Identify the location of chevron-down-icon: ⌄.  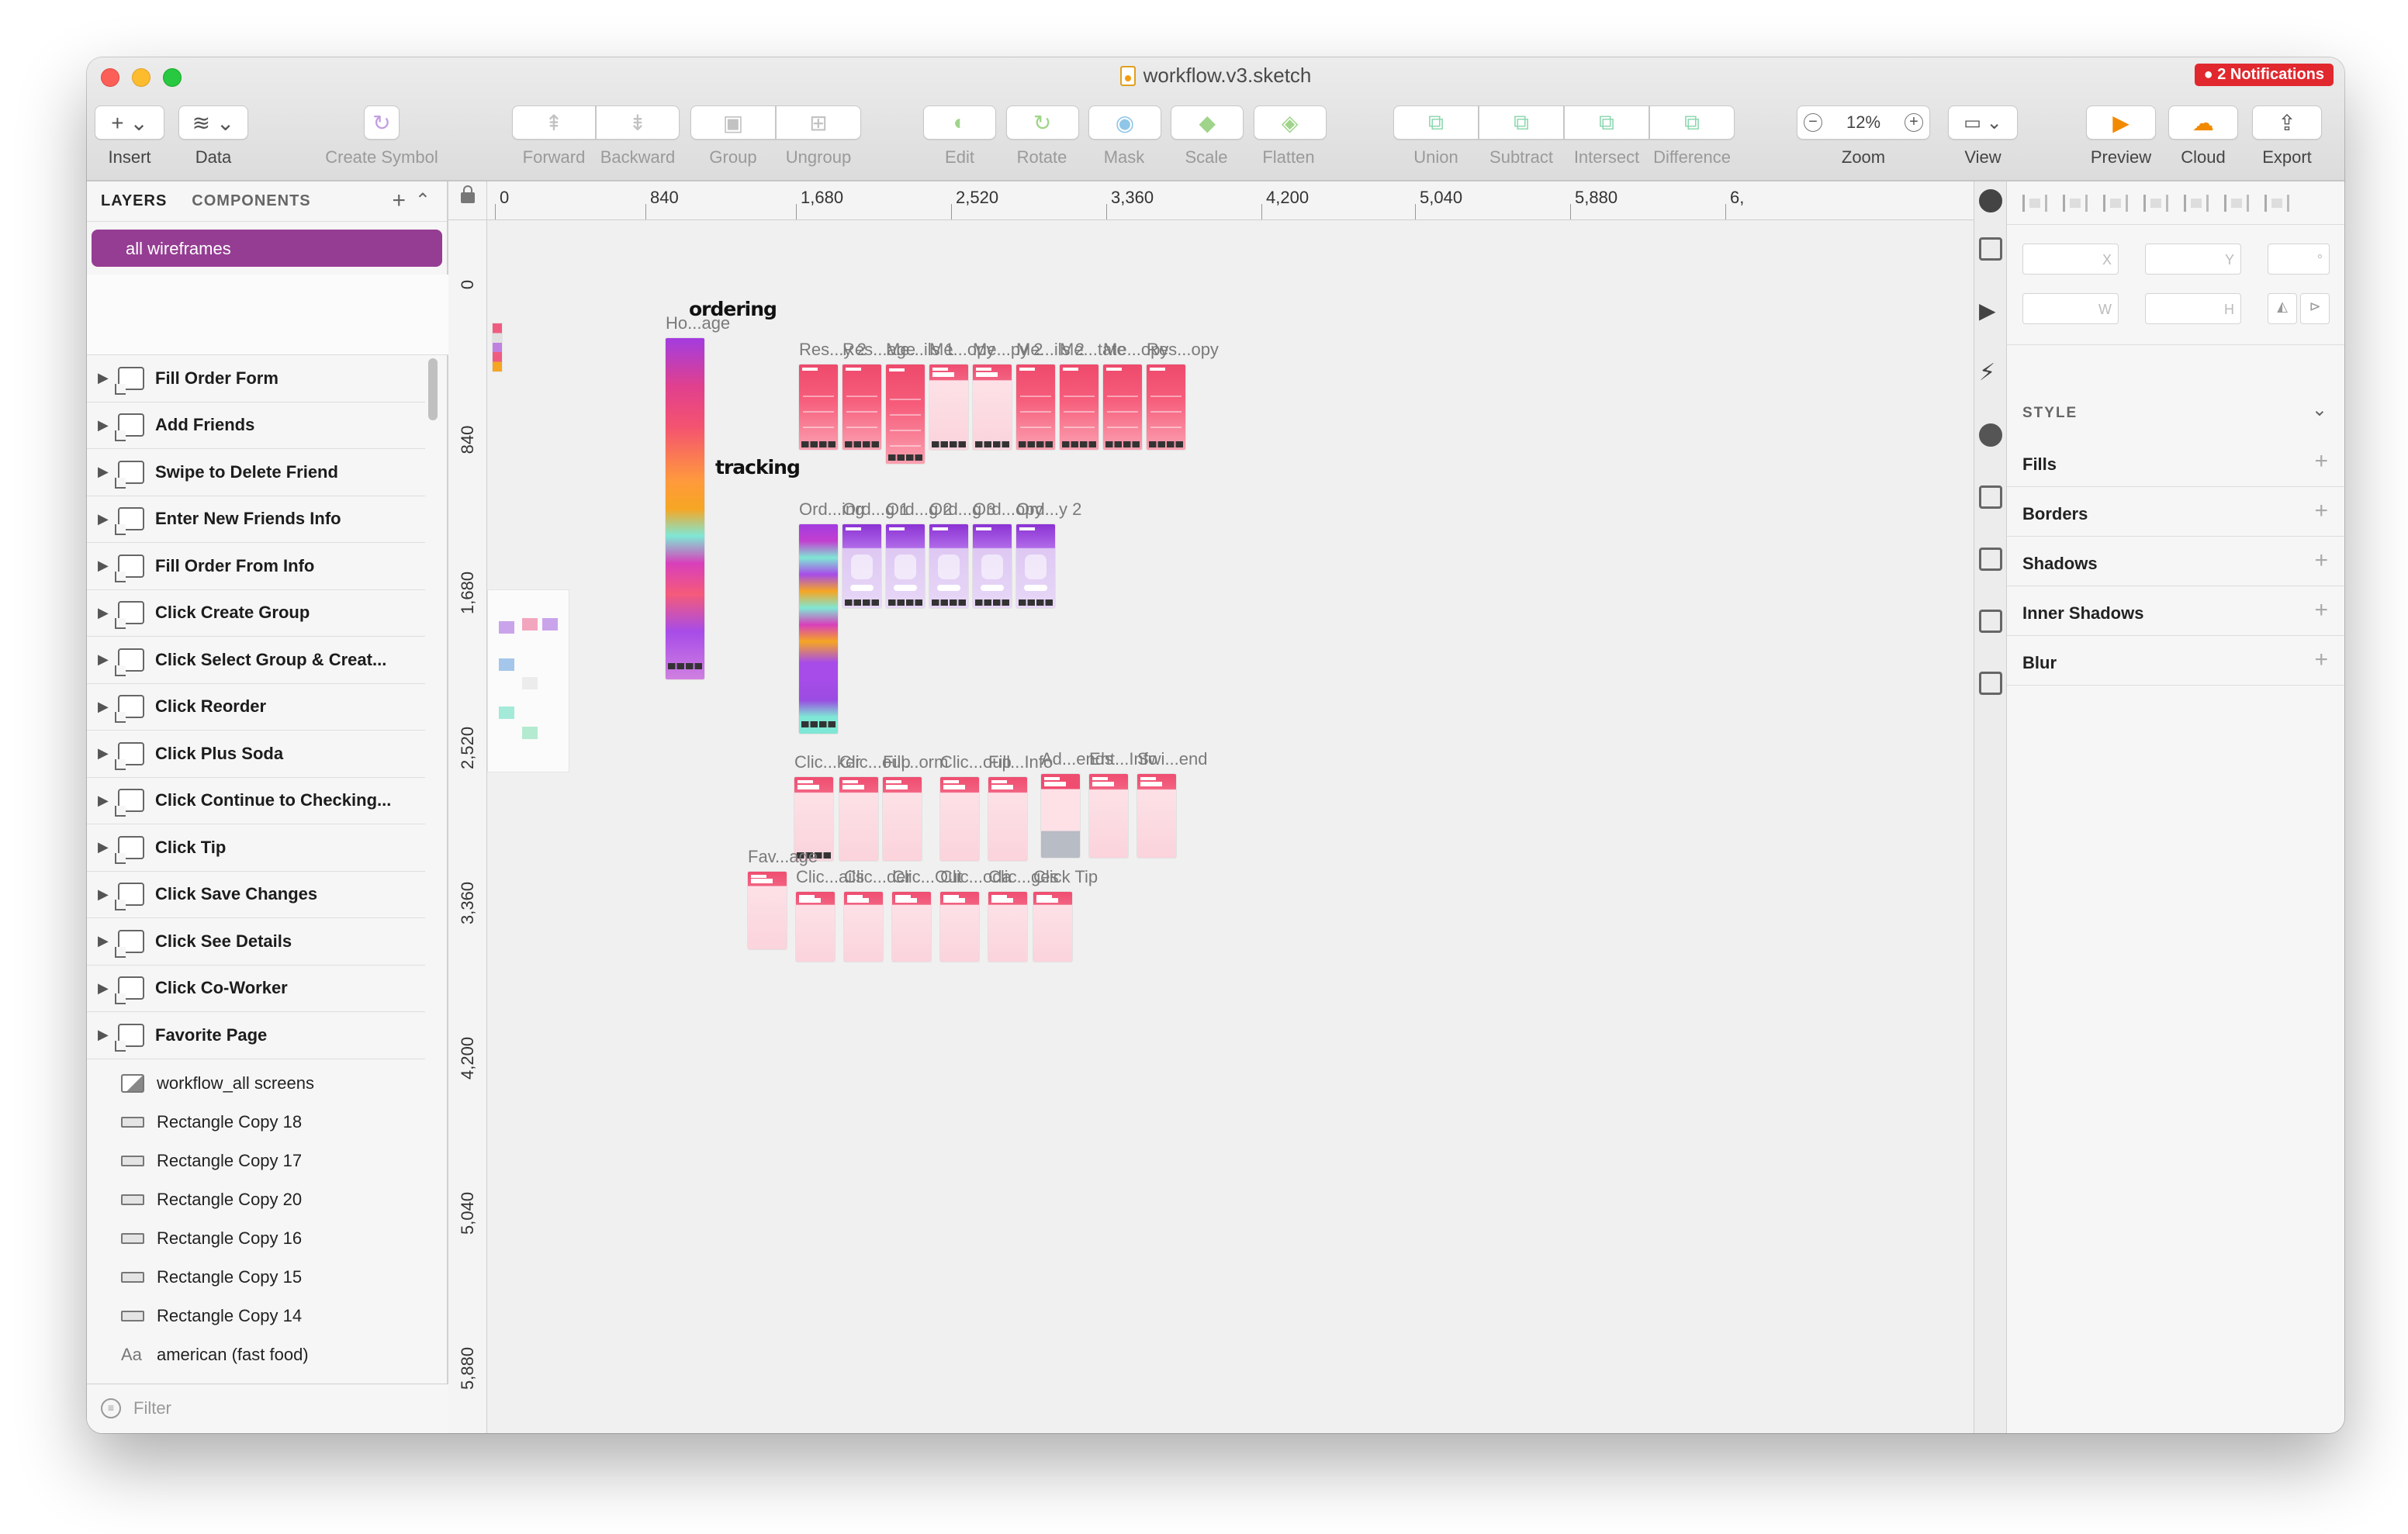
(2319, 410).